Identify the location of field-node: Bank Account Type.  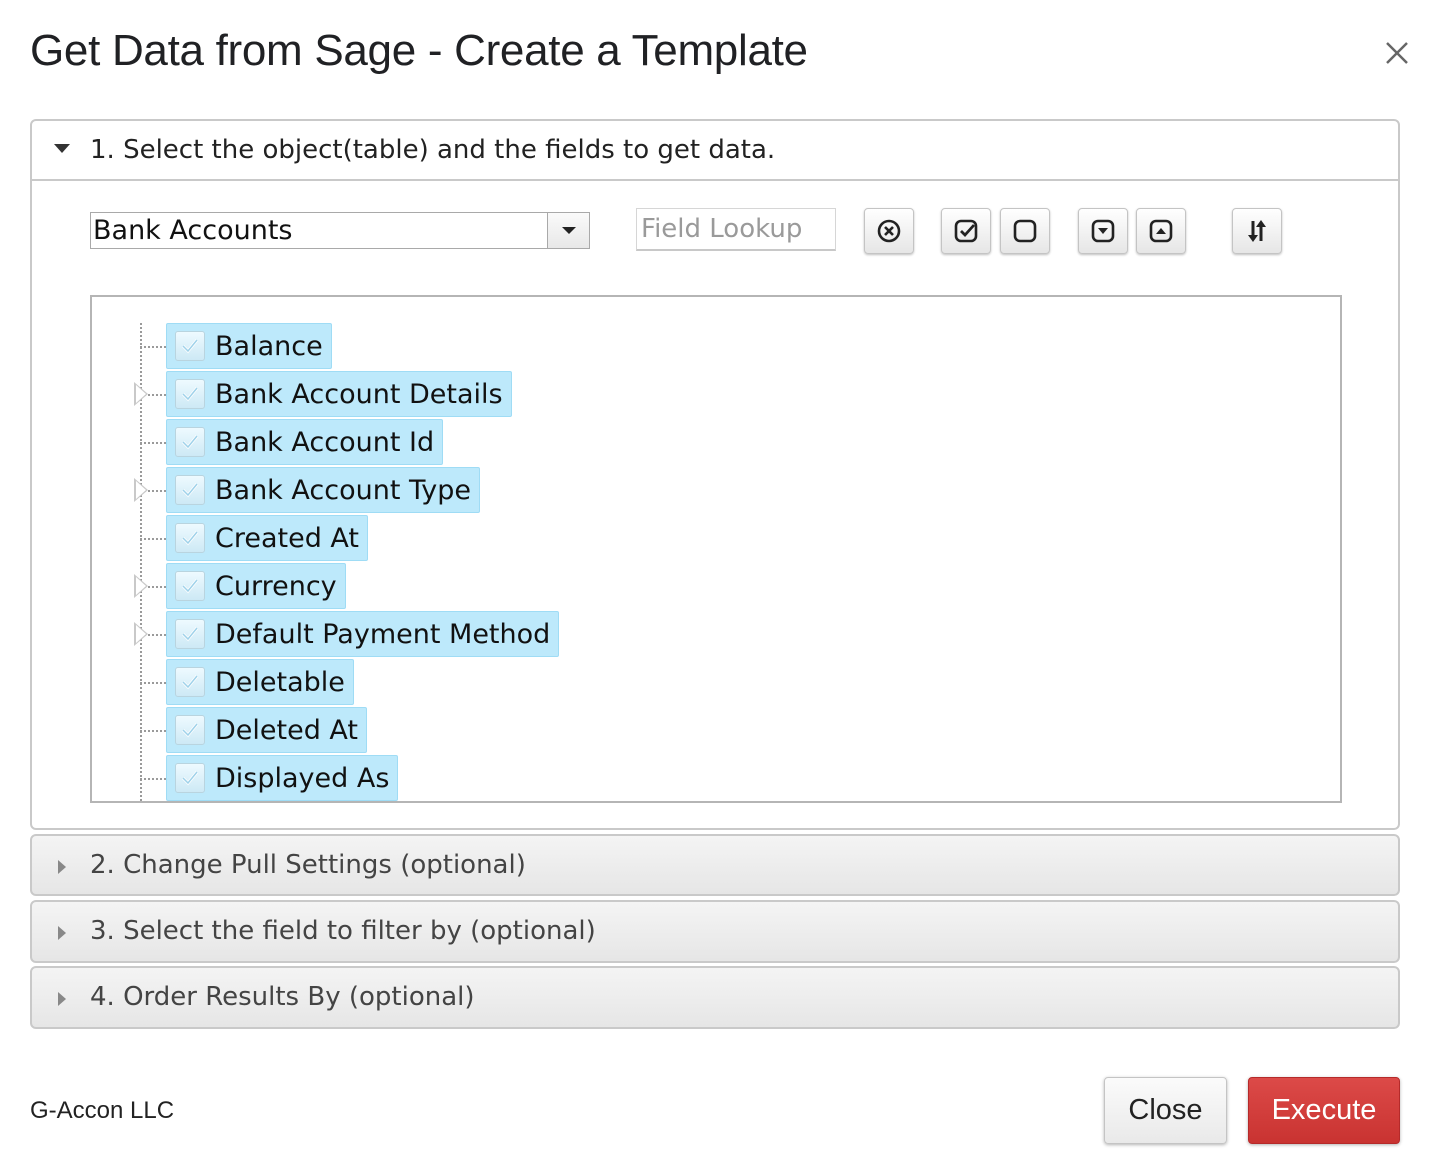
(323, 490).